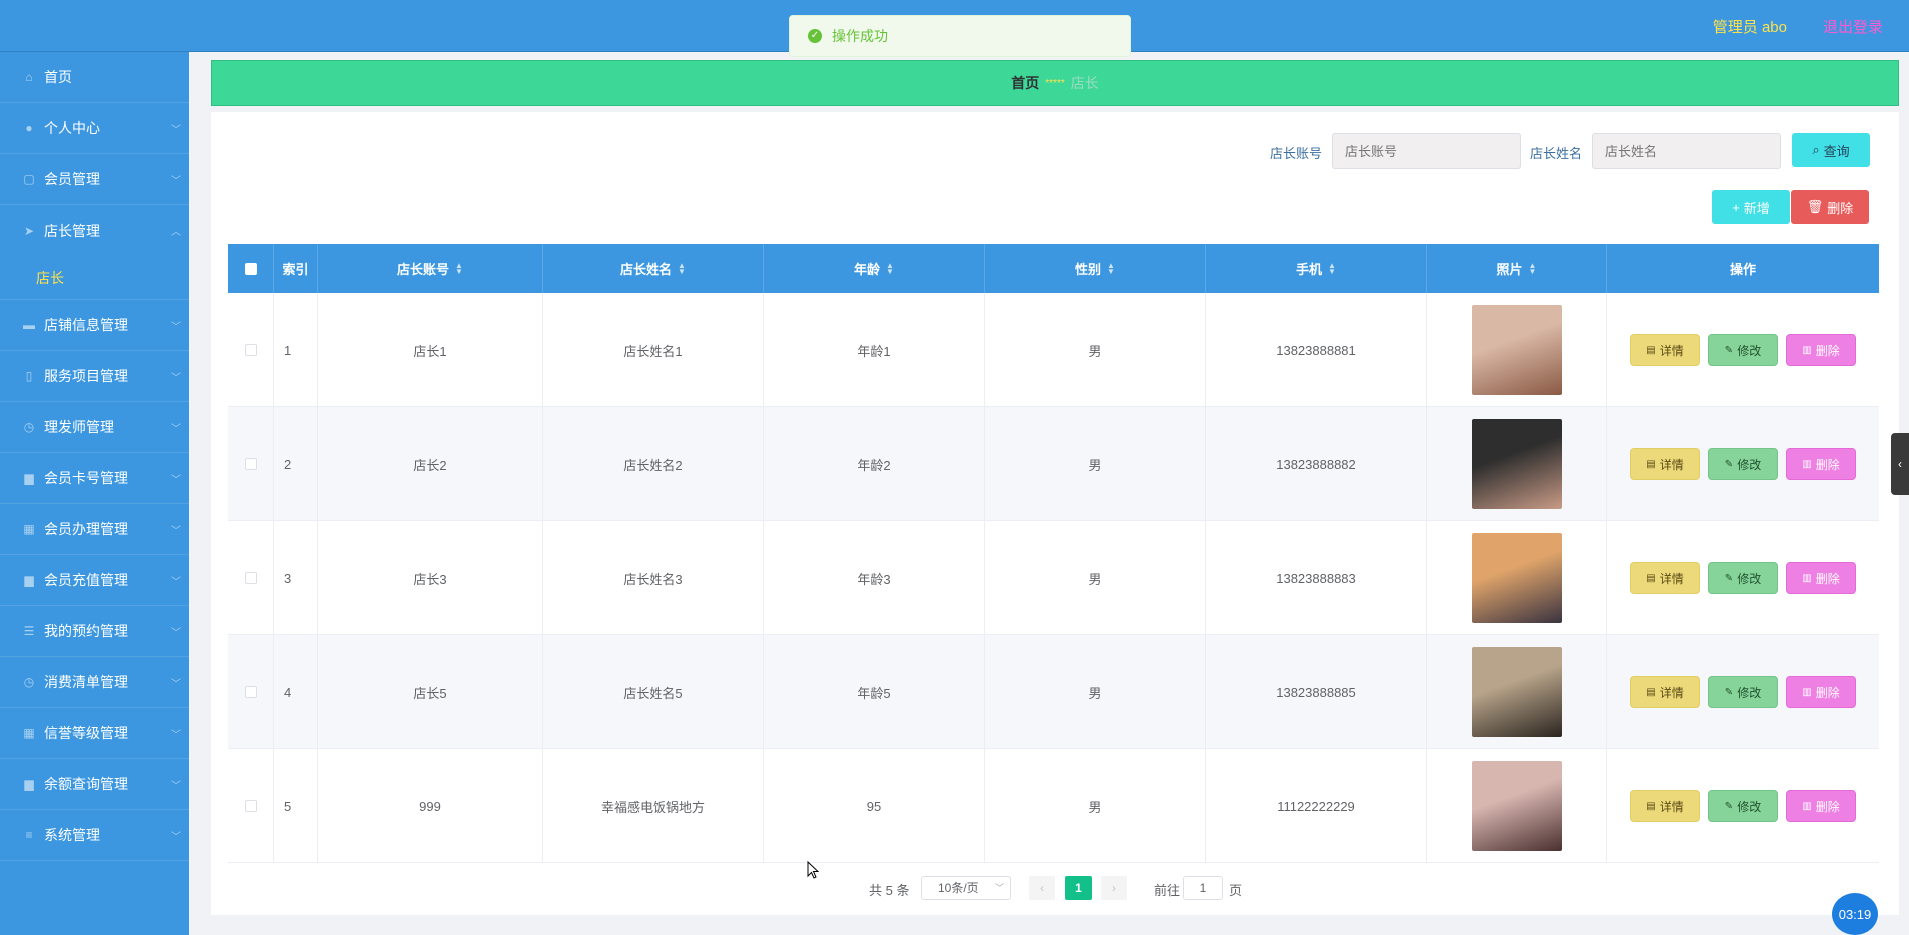 This screenshot has height=935, width=1909. What do you see at coordinates (94, 427) in the screenshot?
I see `sidebar-item-barbers: ◷ 理发师管理 ﹀` at bounding box center [94, 427].